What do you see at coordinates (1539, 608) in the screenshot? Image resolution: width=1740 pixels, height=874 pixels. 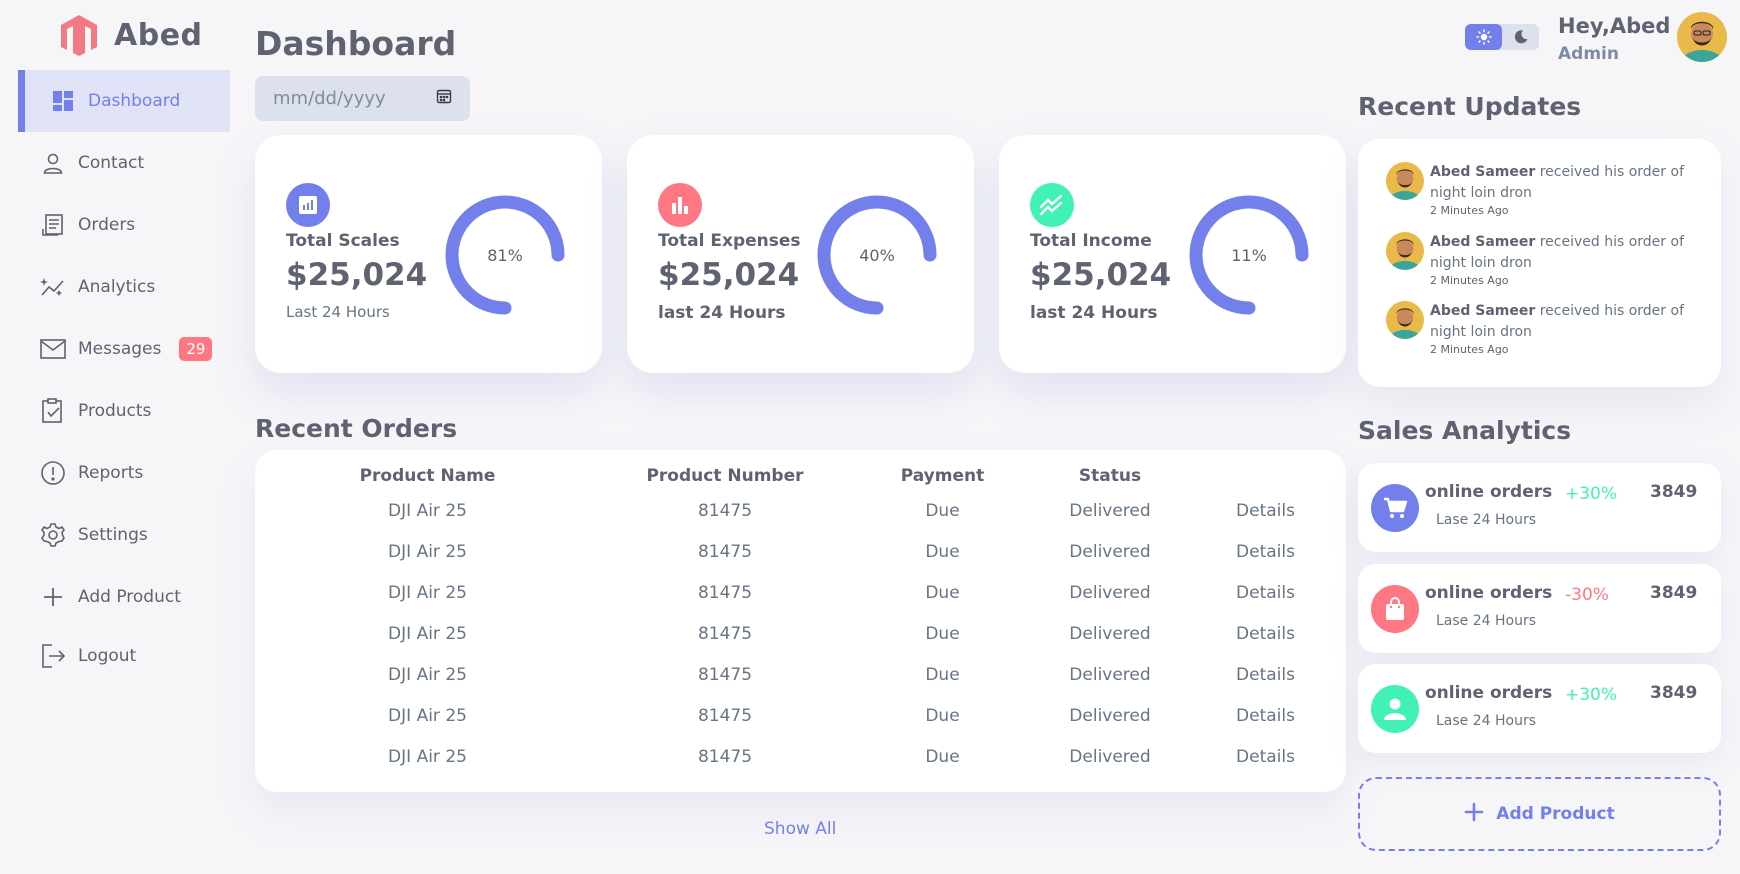 I see `sales-item-online-orders: online orders Lase 24 Hours -30% 3849` at bounding box center [1539, 608].